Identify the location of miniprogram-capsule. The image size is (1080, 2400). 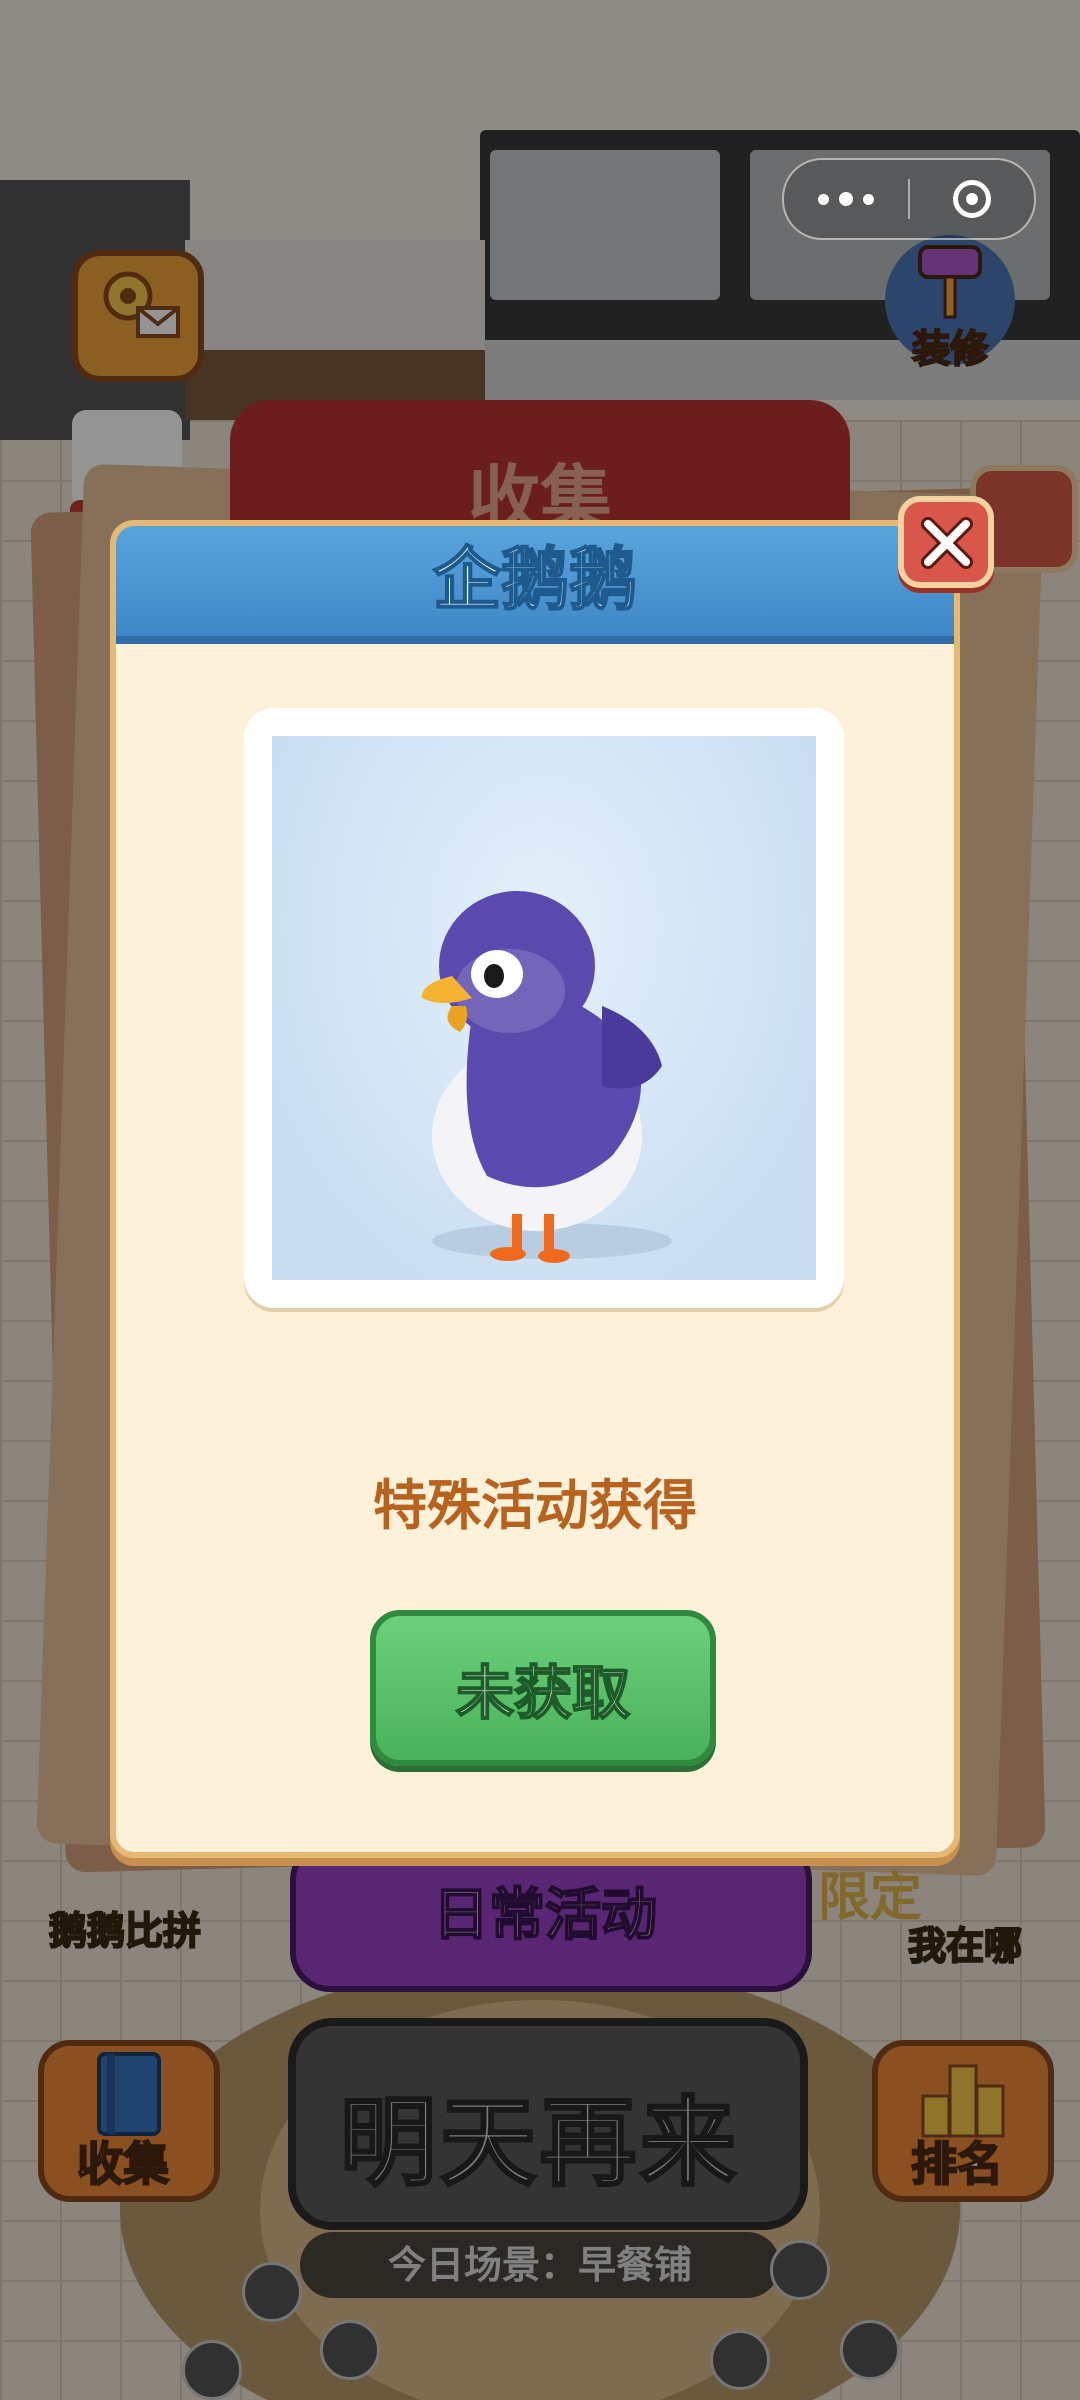
(909, 199).